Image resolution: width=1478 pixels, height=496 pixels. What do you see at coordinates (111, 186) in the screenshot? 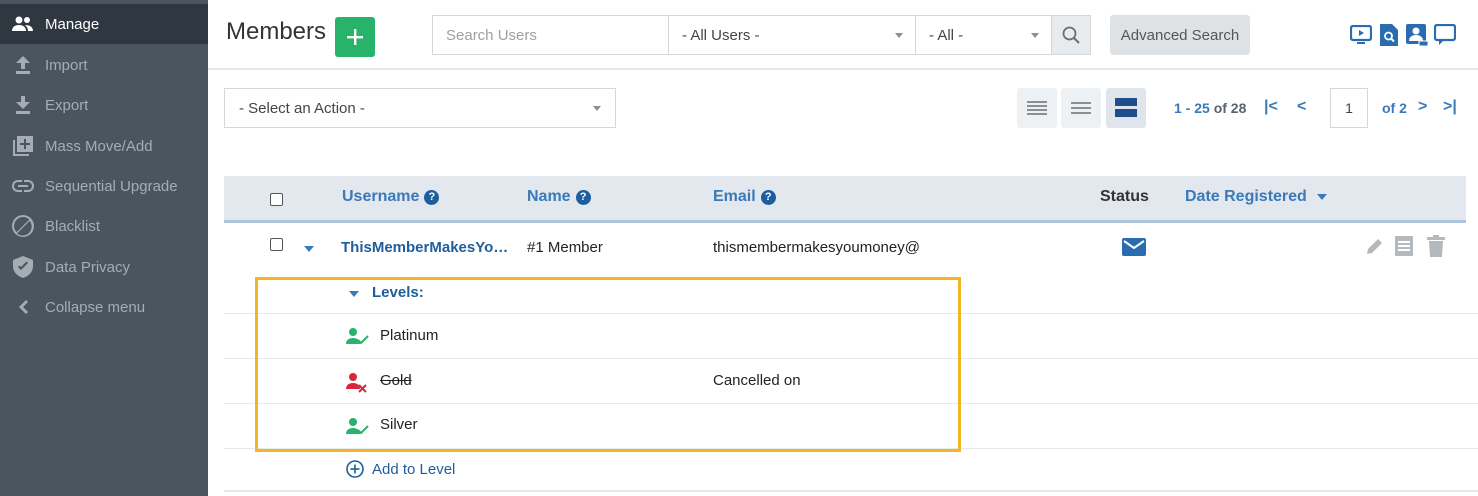
I see `sidebar-item-label: Sequential Upgrade` at bounding box center [111, 186].